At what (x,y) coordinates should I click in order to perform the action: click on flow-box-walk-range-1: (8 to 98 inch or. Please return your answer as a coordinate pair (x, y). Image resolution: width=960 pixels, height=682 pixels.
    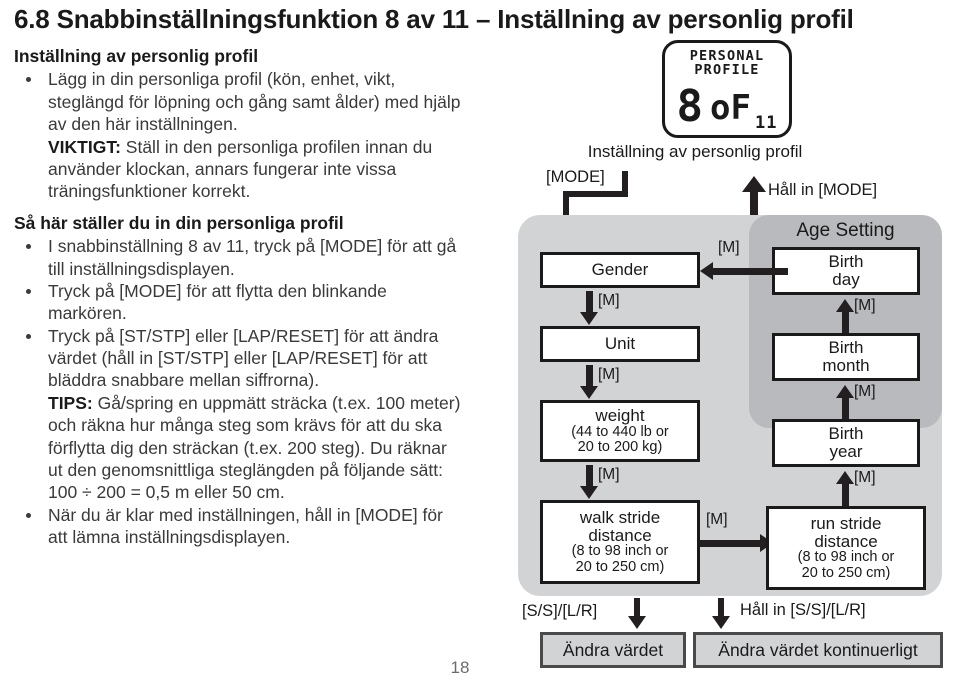
    Looking at the image, I should click on (620, 551).